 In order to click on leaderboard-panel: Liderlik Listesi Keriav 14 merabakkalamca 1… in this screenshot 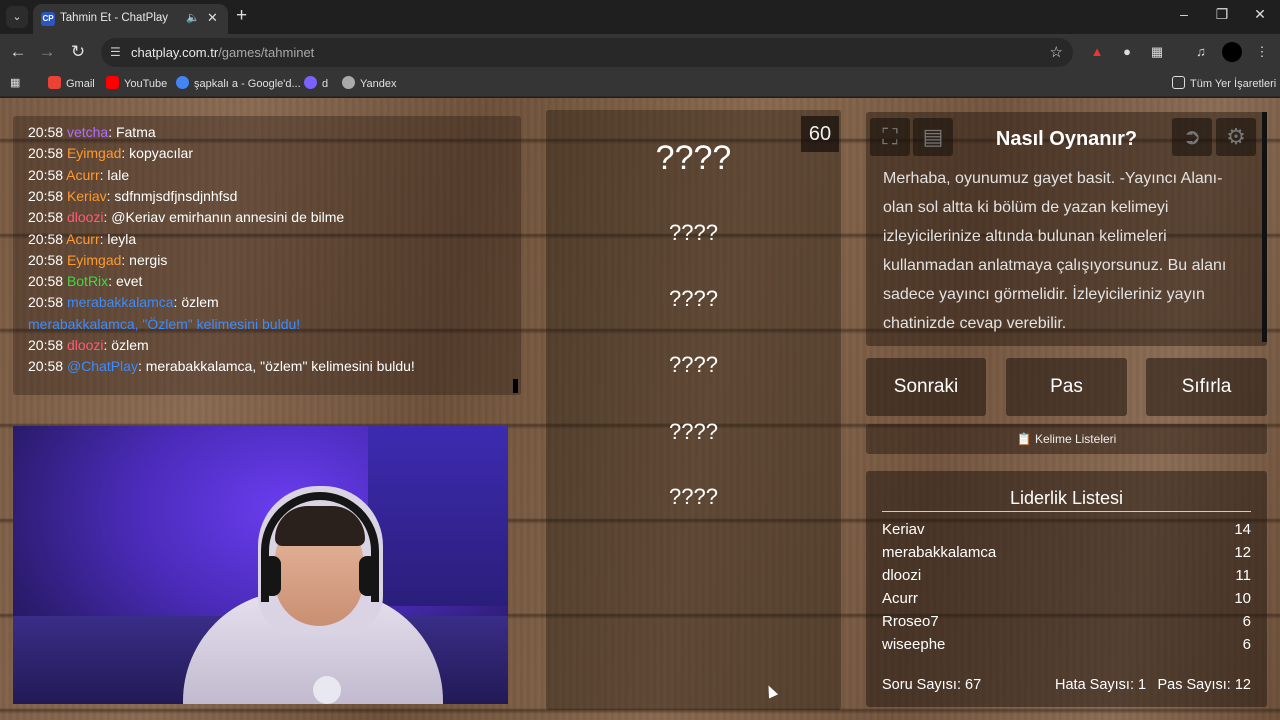, I will do `click(1066, 589)`.